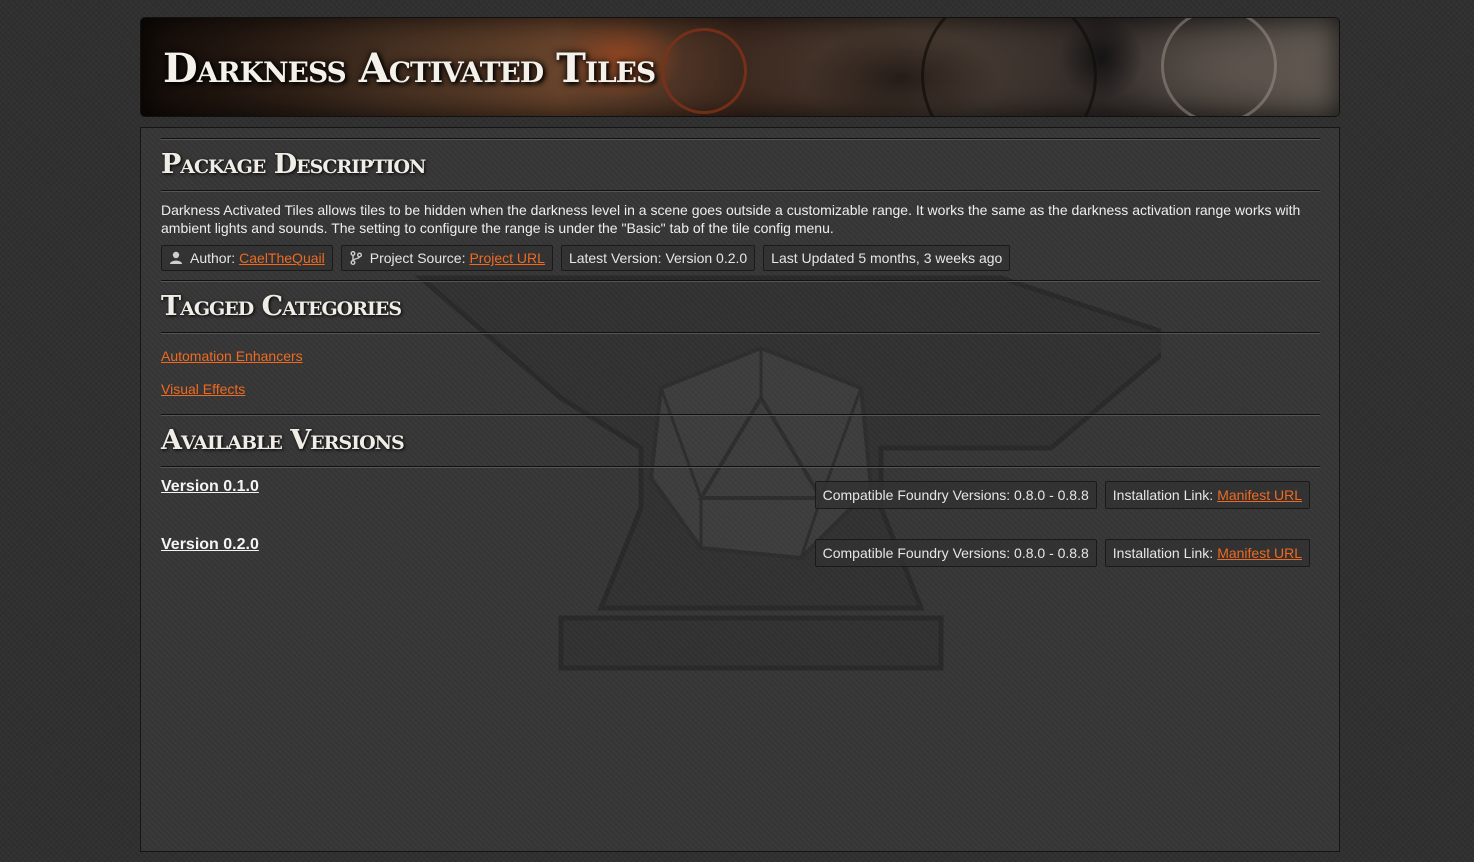 Image resolution: width=1474 pixels, height=862 pixels. I want to click on latest-version-tag: Latest Version: Version 0.2.0, so click(658, 258).